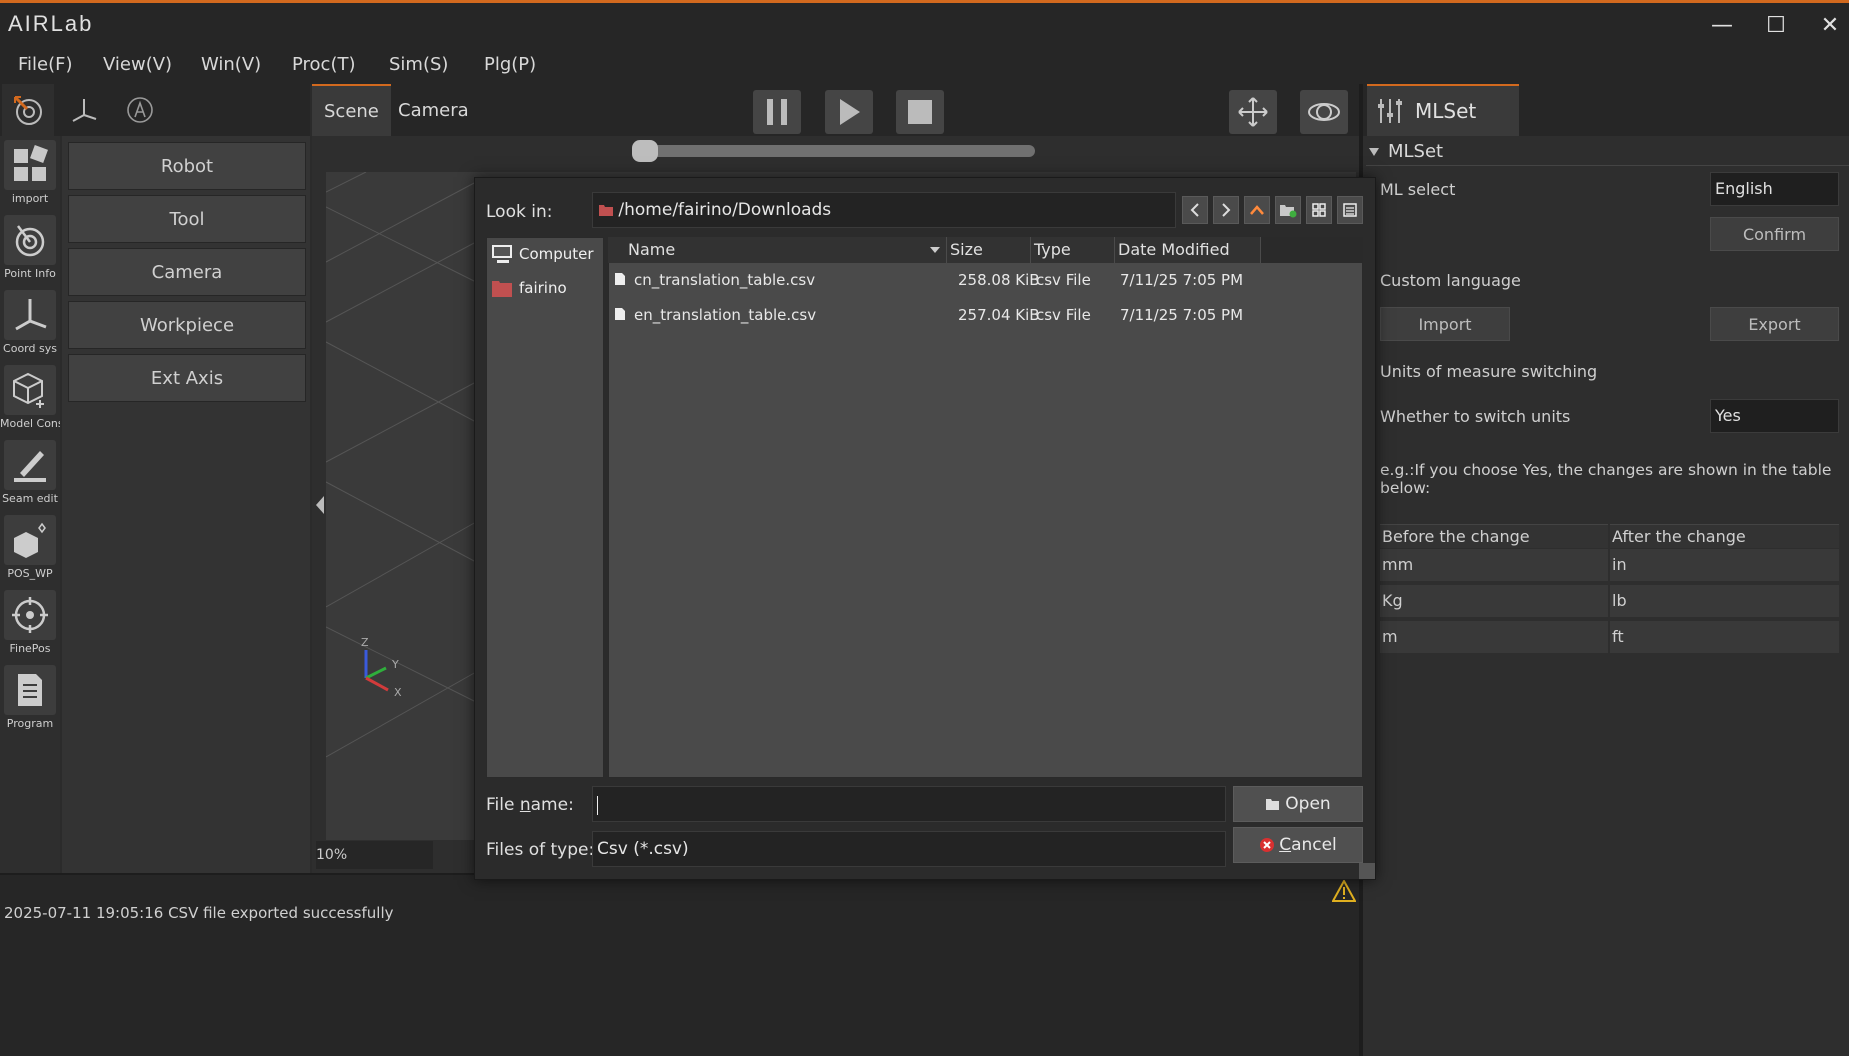  What do you see at coordinates (989, 250) in the screenshot?
I see `column-size: Size` at bounding box center [989, 250].